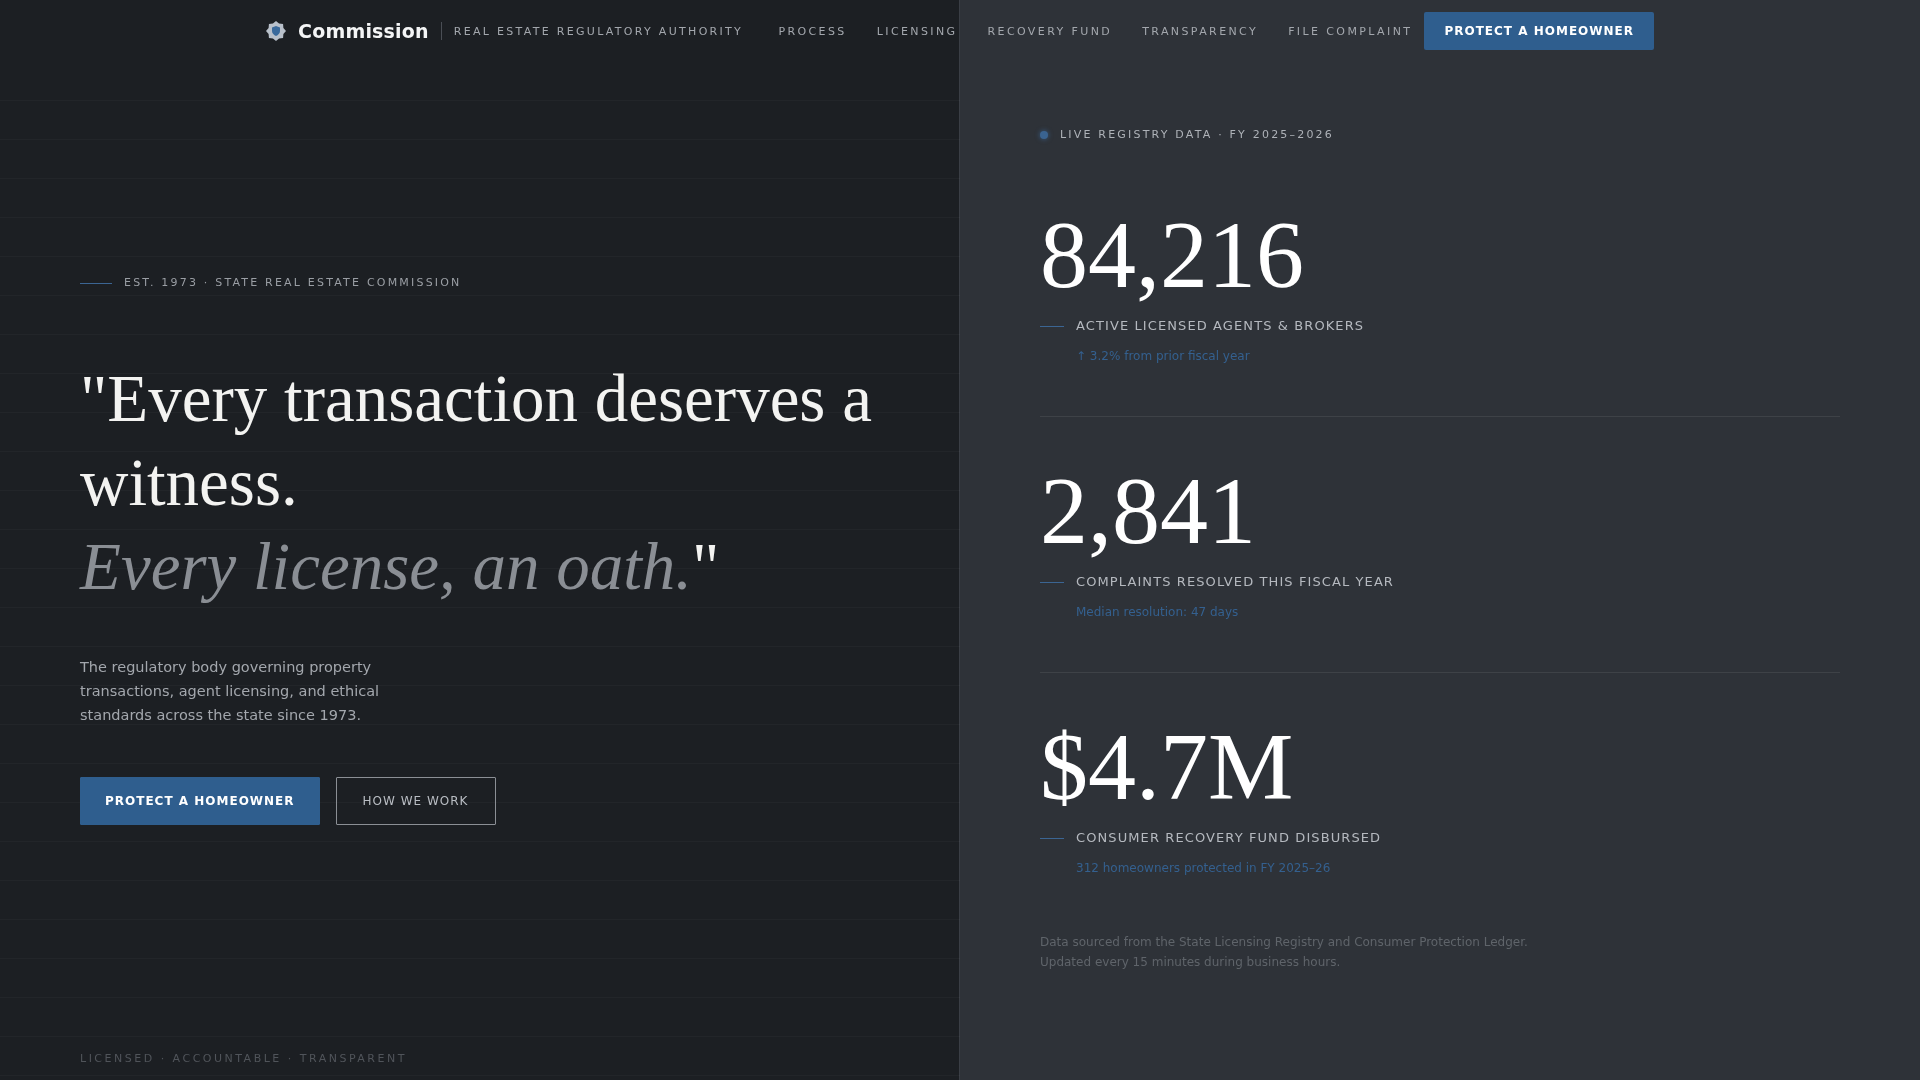  What do you see at coordinates (1220, 326) in the screenshot?
I see `stat-label: ACTIVE LICENSED AGENTS & BROKERS` at bounding box center [1220, 326].